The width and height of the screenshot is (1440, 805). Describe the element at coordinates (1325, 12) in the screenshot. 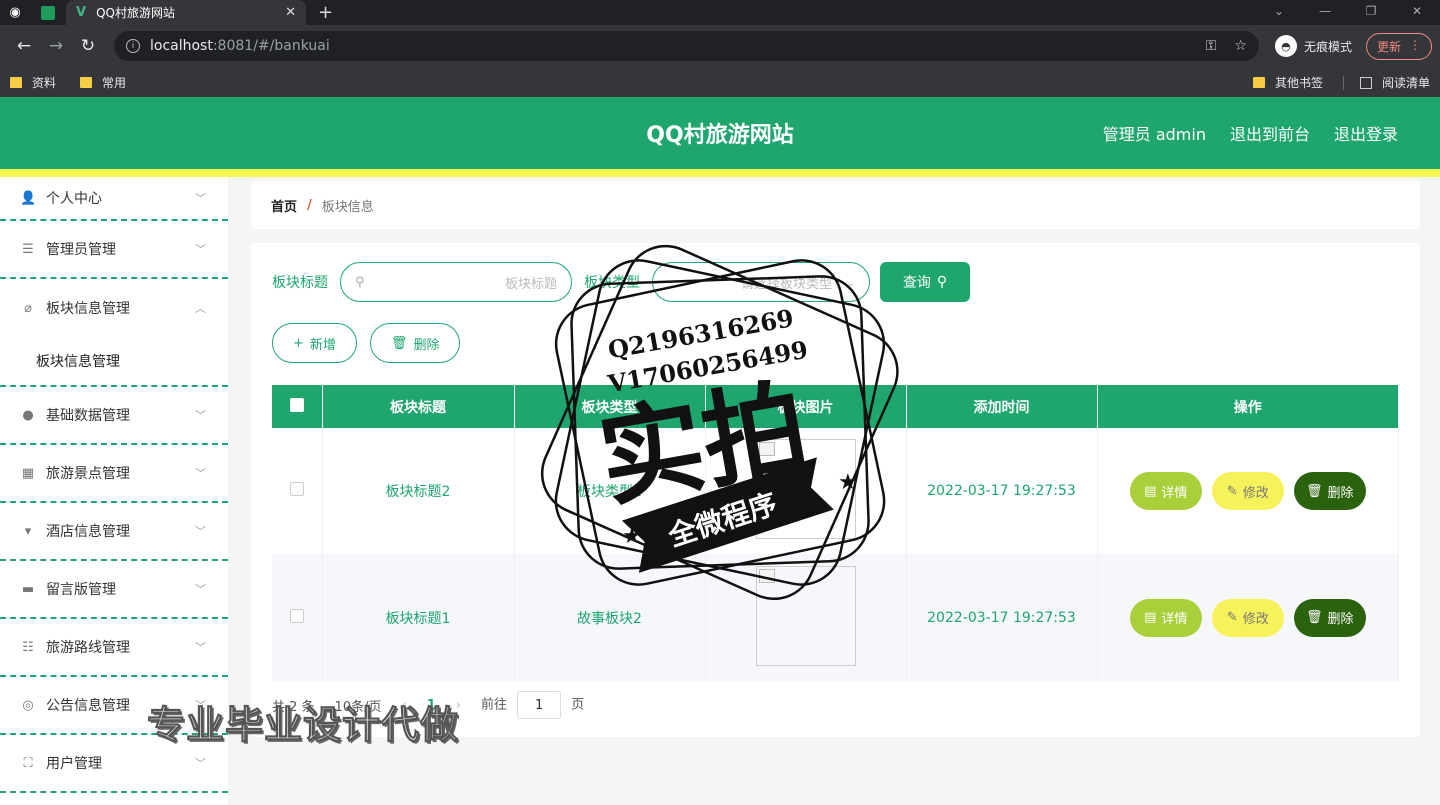

I see `minimize-icon: —` at that location.